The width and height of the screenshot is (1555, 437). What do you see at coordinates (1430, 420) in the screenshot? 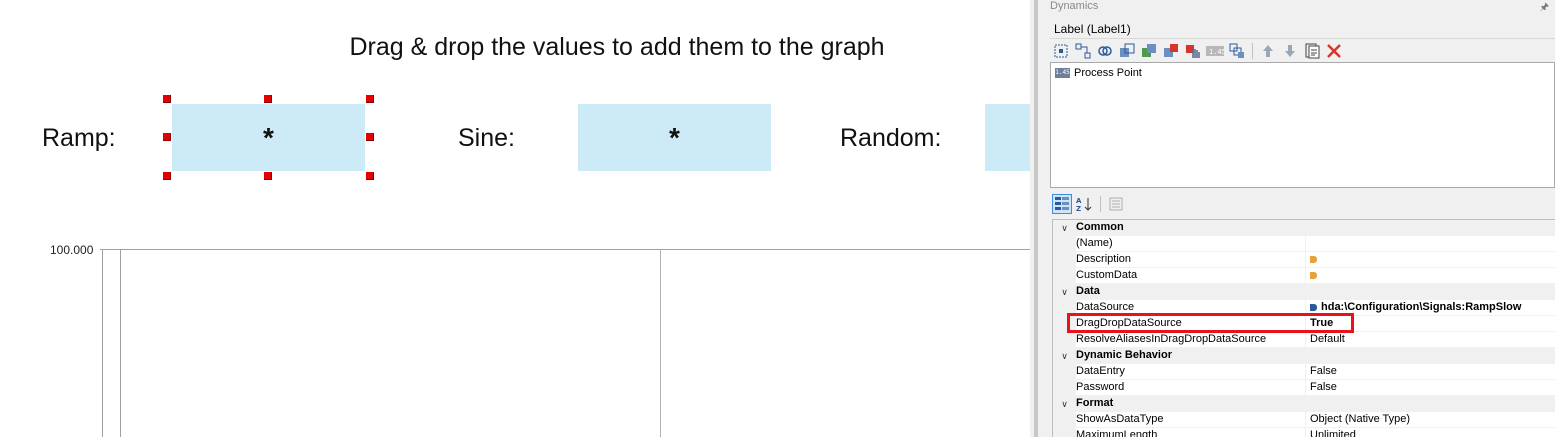
I see `property-value: Object (Native Type)` at bounding box center [1430, 420].